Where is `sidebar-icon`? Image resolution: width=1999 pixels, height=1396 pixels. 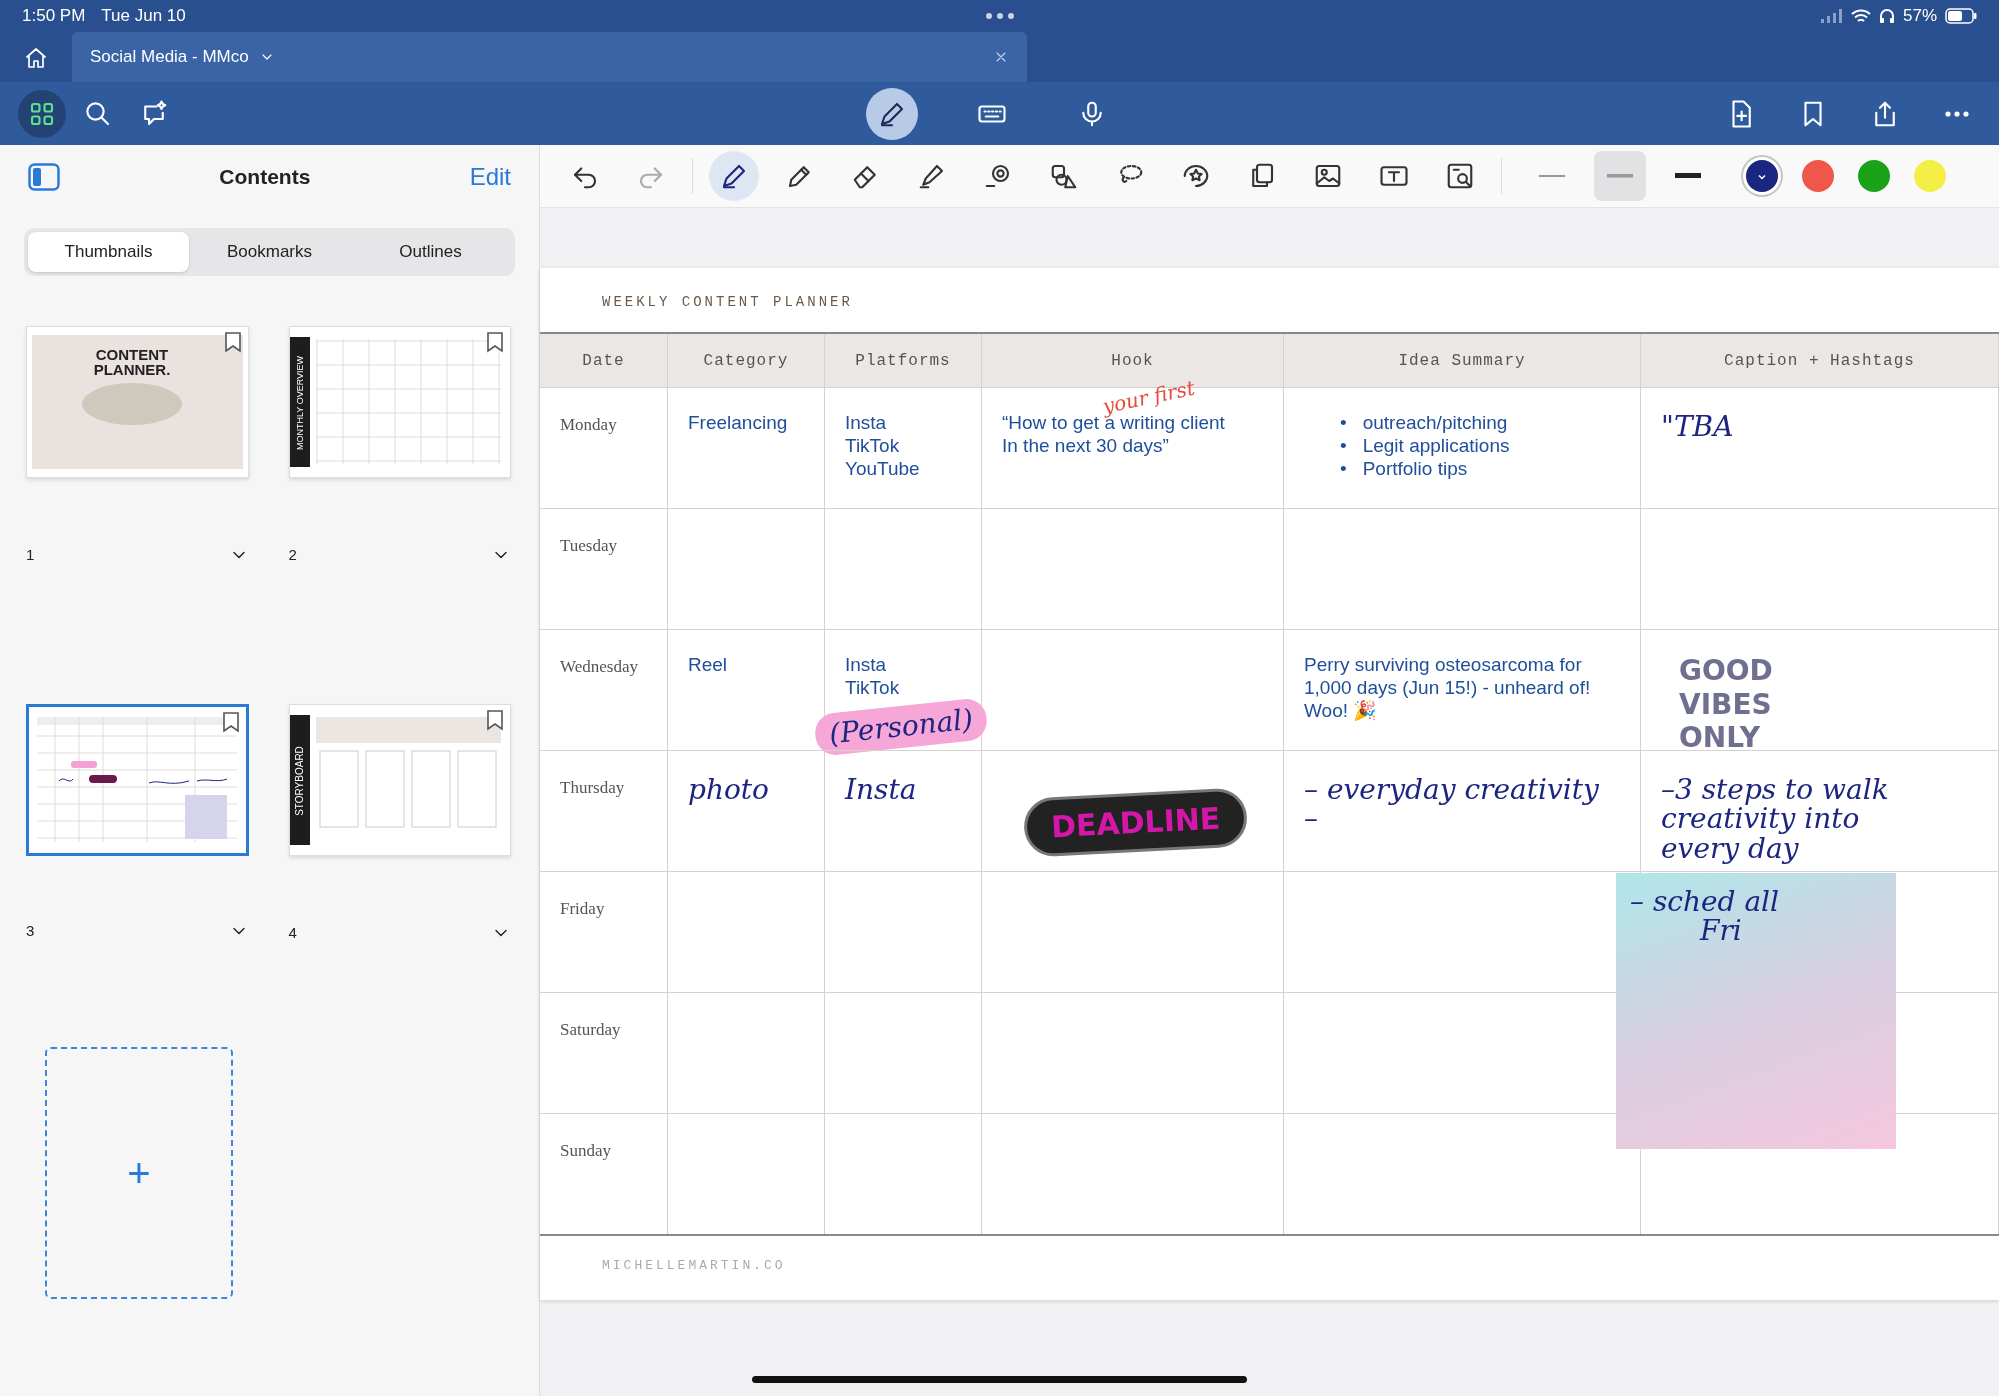 sidebar-icon is located at coordinates (44, 176).